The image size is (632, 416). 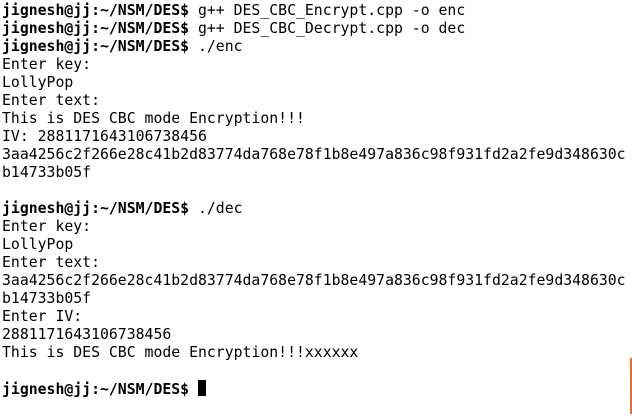 What do you see at coordinates (216, 208) in the screenshot?
I see `command-text: ./dec` at bounding box center [216, 208].